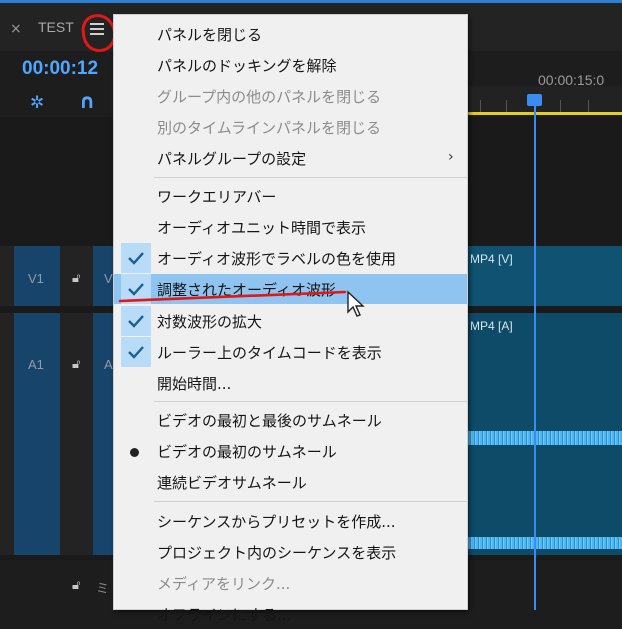  What do you see at coordinates (269, 97) in the screenshot?
I see `menu-item-close-other-panels: グループ内の他のパネルを閉じる` at bounding box center [269, 97].